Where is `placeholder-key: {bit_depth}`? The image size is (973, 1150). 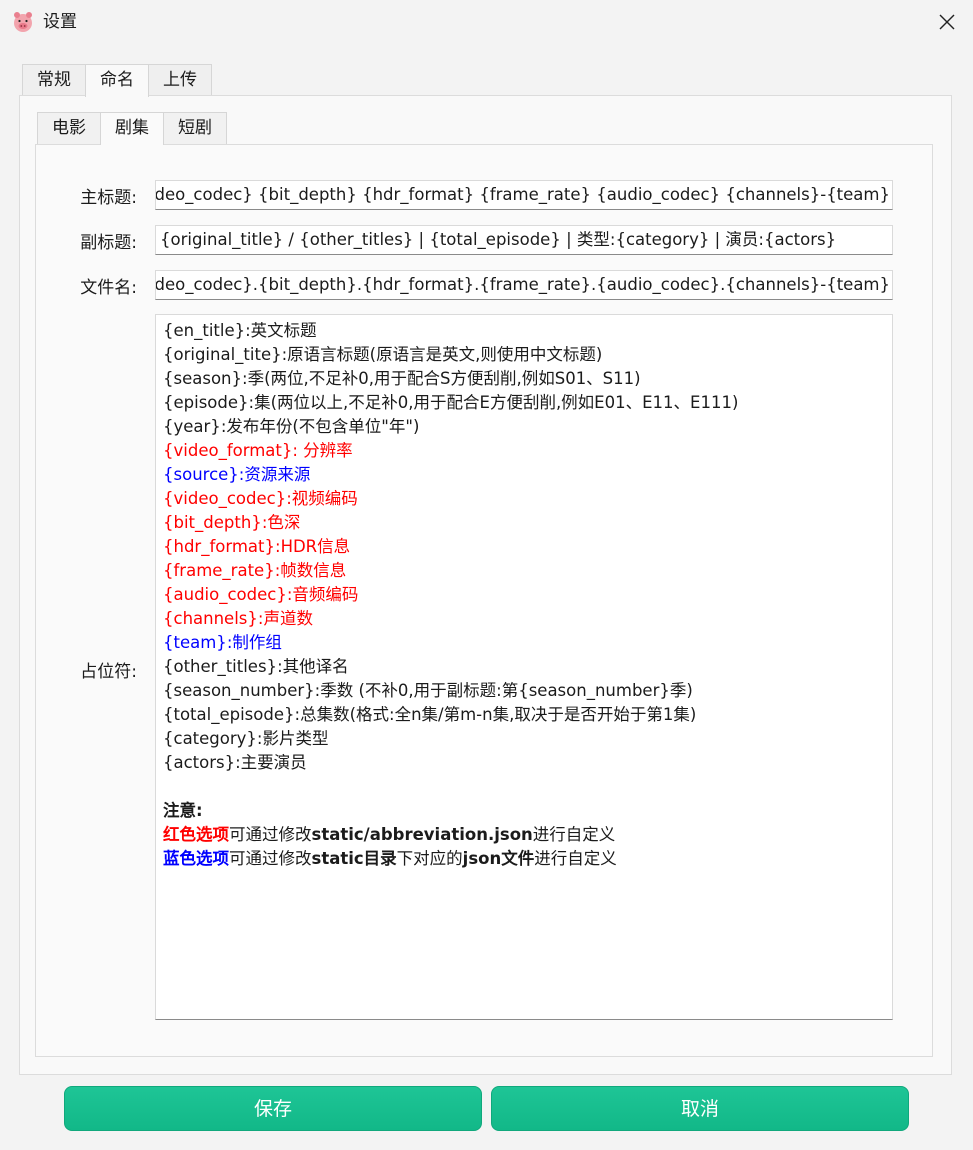
placeholder-key: {bit_depth} is located at coordinates (212, 522).